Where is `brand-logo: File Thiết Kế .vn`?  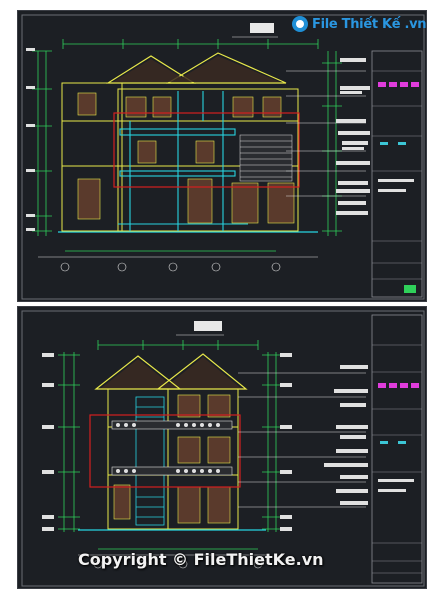 brand-logo: File Thiết Kế .vn is located at coordinates (359, 24).